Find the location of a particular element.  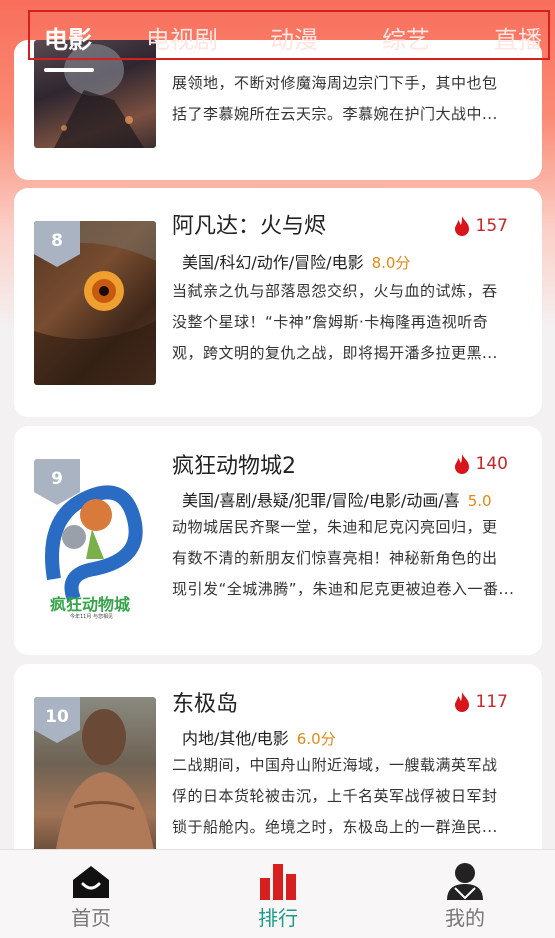

nav-ranking-label: 排行 is located at coordinates (278, 918).